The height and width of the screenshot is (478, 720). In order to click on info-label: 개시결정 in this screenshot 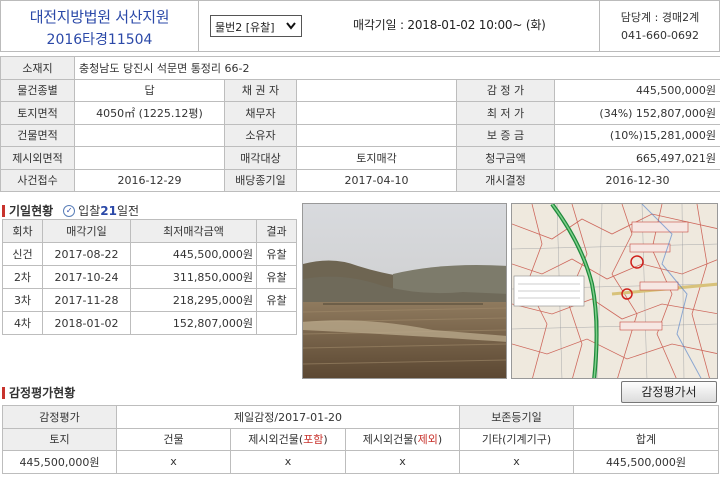, I will do `click(505, 180)`.